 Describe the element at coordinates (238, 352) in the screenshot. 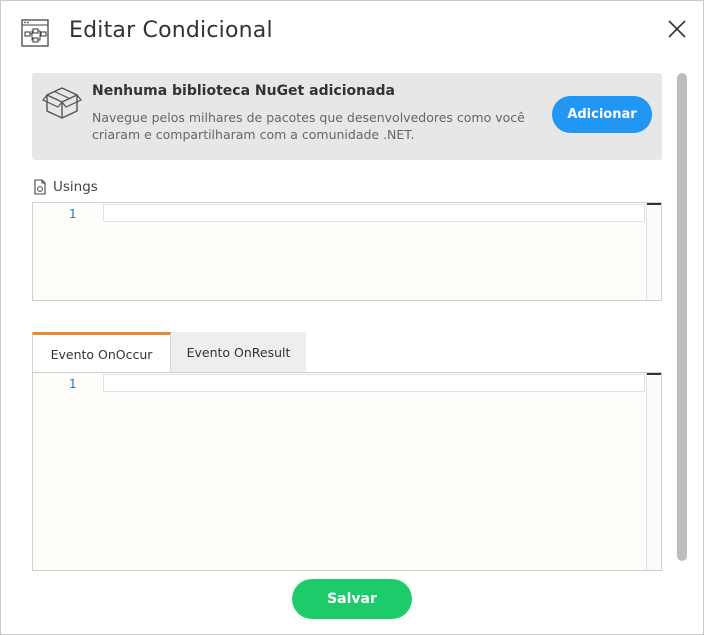

I see `tab-evento-onresult: Evento OnResult` at that location.